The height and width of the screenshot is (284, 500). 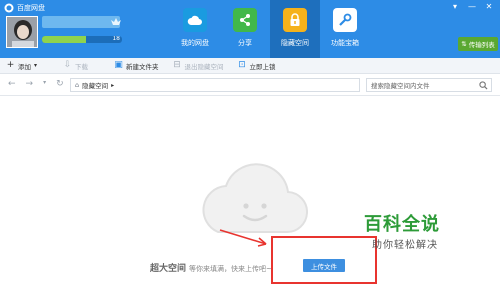 I want to click on search-placeholder: 搜索隐藏空间内文件, so click(x=400, y=86).